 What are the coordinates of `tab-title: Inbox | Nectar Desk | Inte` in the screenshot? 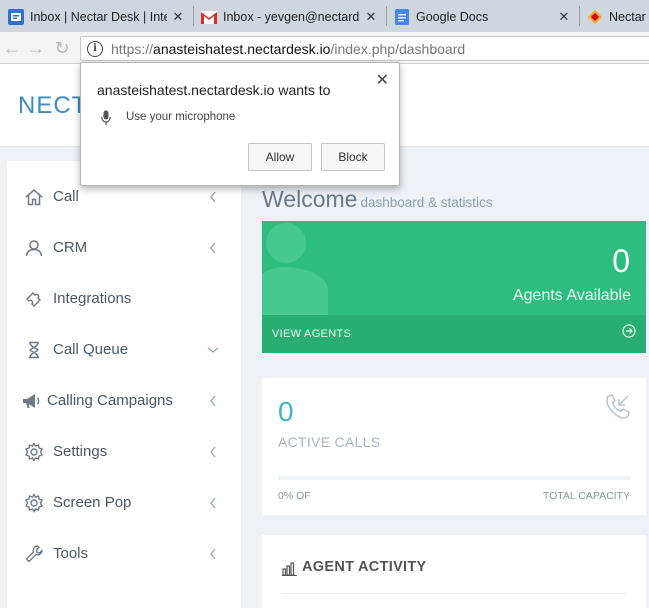 It's located at (98, 17).